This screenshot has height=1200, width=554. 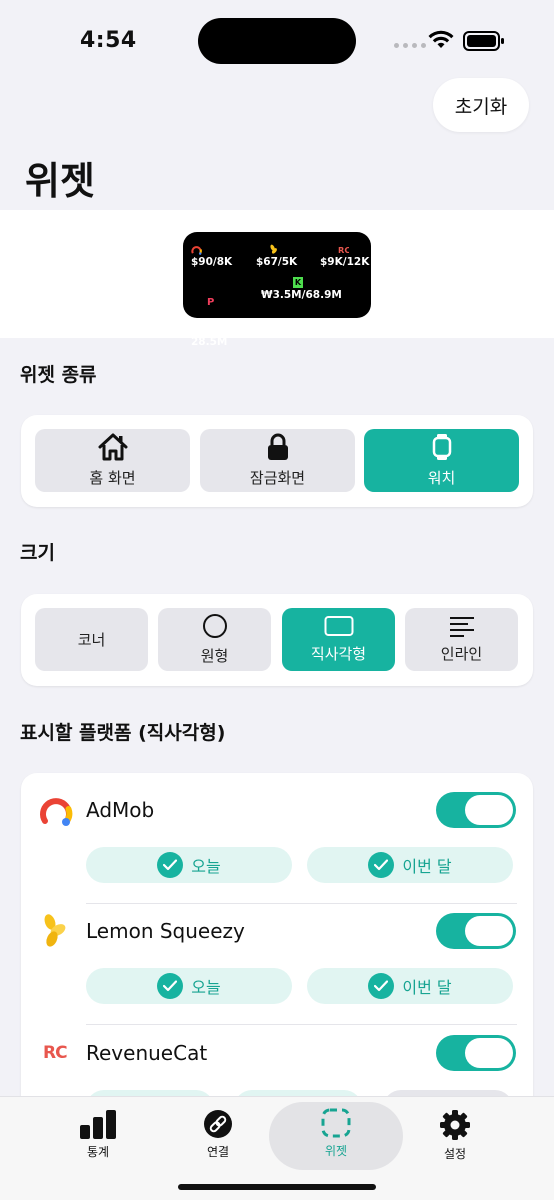 I want to click on dynamic-island, so click(x=277, y=41).